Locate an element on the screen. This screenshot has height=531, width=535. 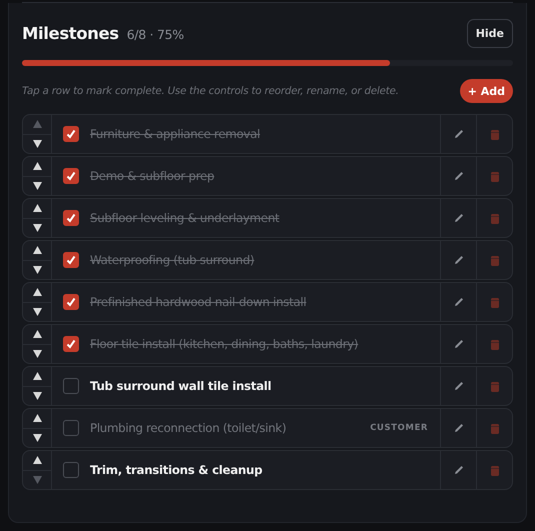
section-title: Milestones is located at coordinates (70, 33).